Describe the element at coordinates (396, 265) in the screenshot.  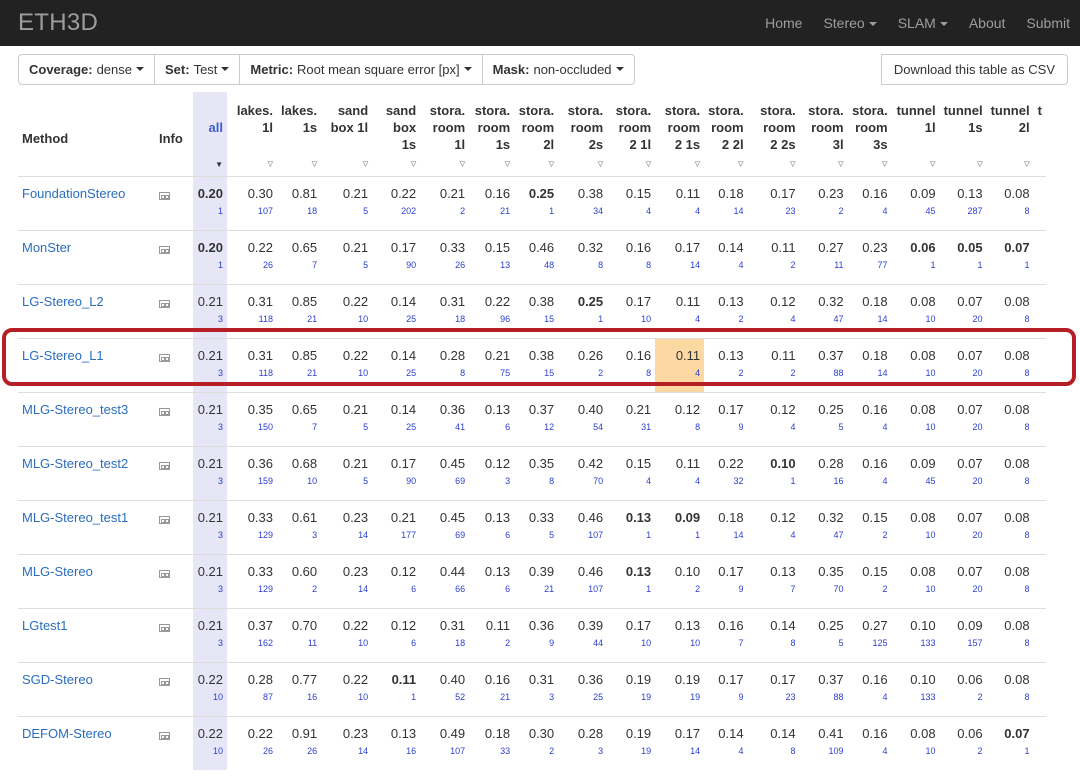
I see `rank-link: 90` at that location.